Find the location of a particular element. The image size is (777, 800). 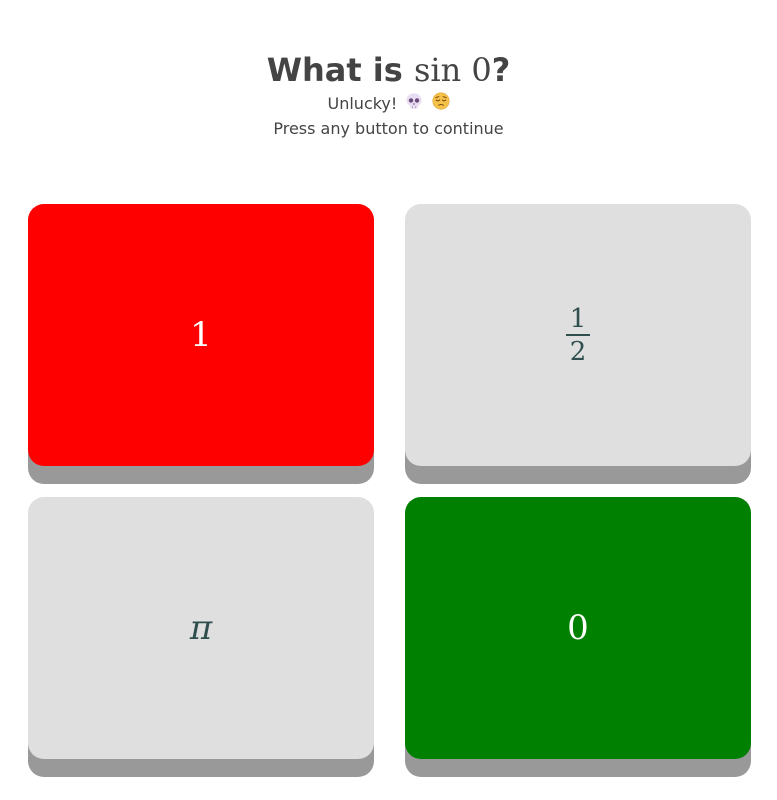

answer-label: 0 is located at coordinates (578, 628).